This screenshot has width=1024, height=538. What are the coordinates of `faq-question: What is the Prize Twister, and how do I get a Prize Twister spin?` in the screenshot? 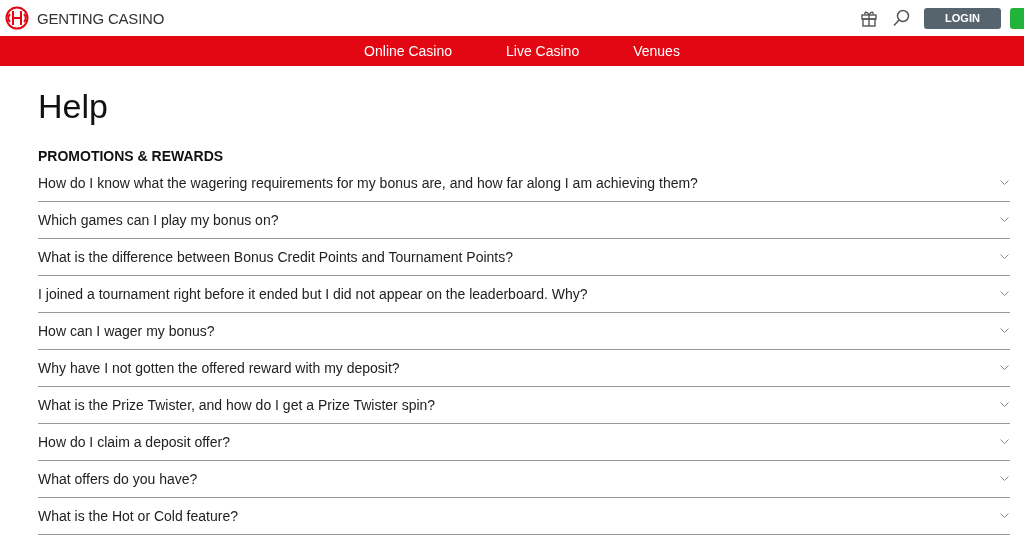 It's located at (237, 405).